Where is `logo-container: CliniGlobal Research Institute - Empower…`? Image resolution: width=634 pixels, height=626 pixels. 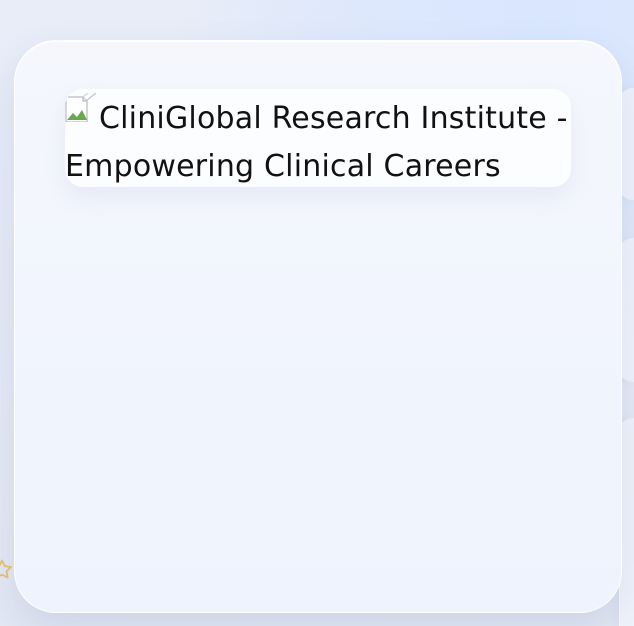 logo-container: CliniGlobal Research Institute - Empower… is located at coordinates (318, 138).